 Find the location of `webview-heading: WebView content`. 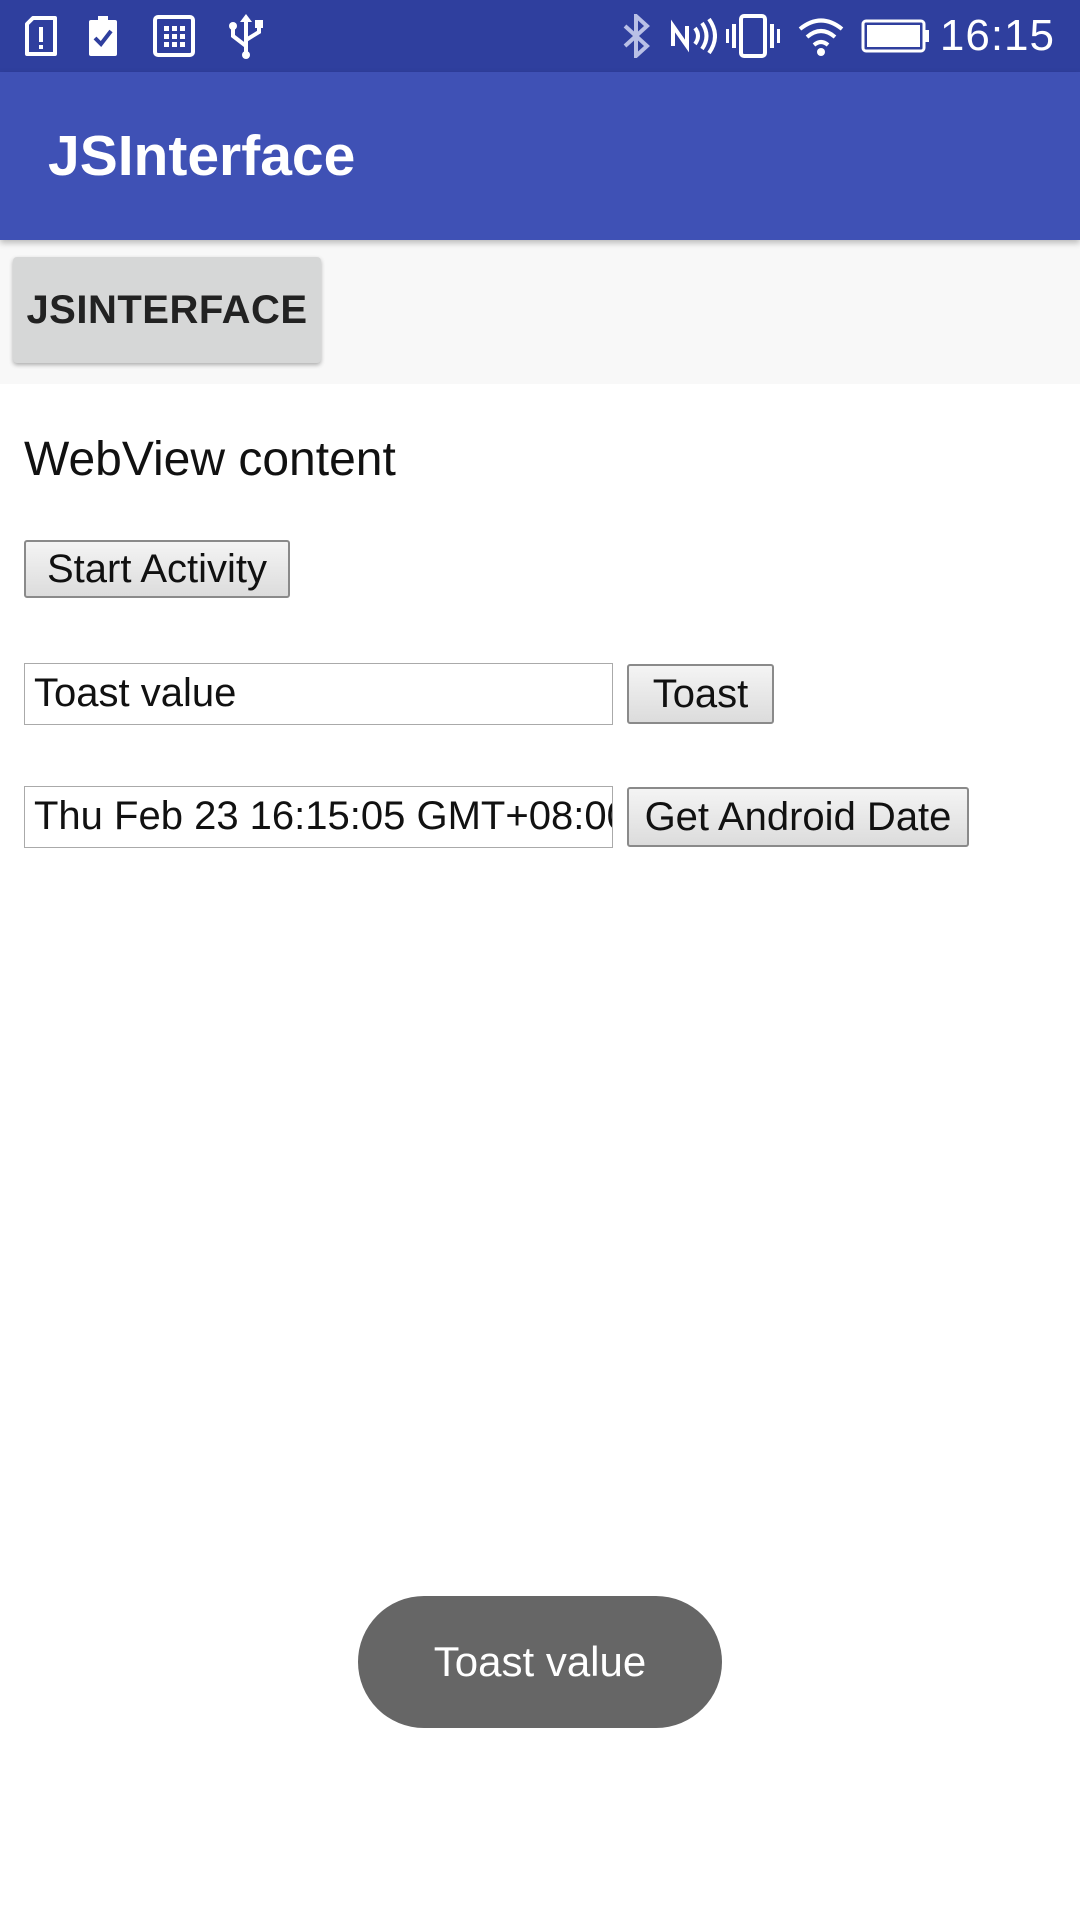

webview-heading: WebView content is located at coordinates (210, 459).